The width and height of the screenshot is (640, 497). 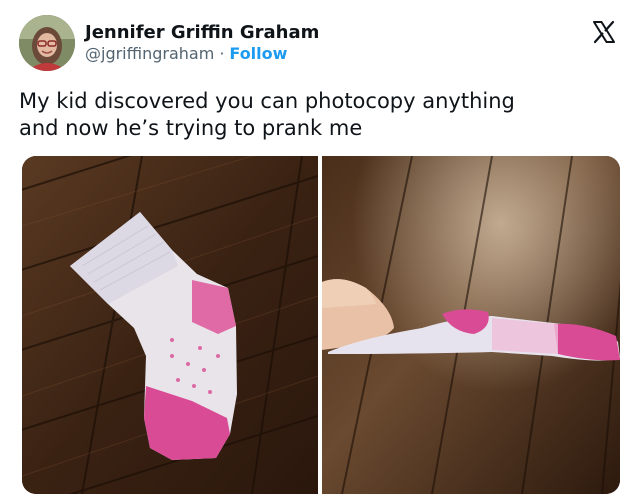 I want to click on author-handle-row: @jgriffingraham · Follow, so click(x=186, y=54).